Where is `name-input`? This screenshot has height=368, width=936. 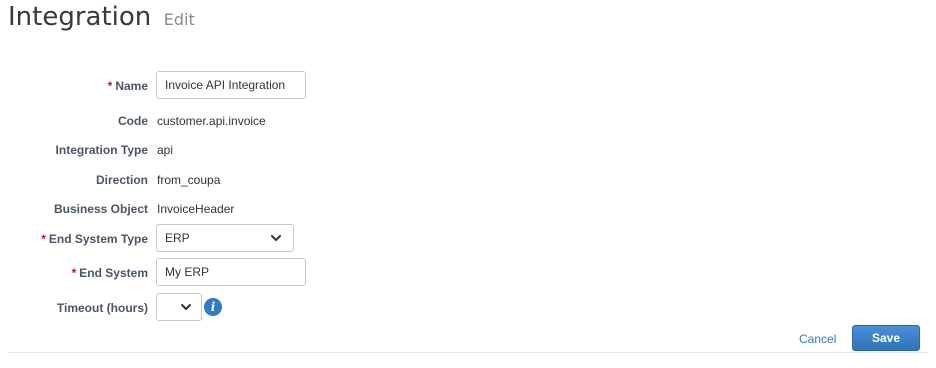
name-input is located at coordinates (231, 85).